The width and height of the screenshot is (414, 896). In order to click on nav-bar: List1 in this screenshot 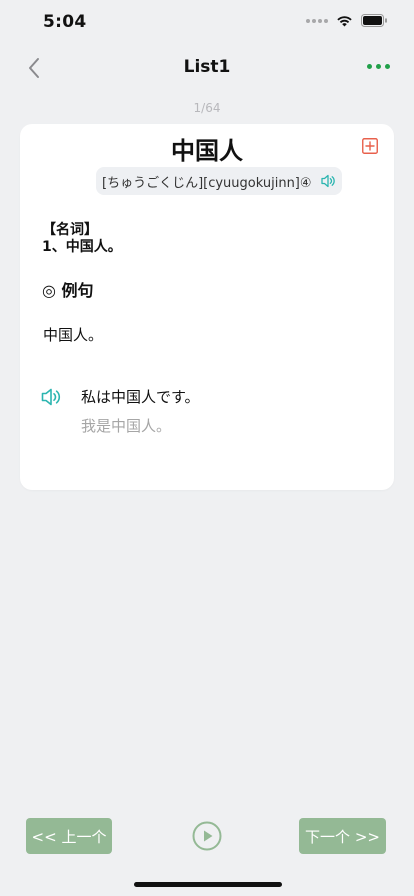, I will do `click(207, 68)`.